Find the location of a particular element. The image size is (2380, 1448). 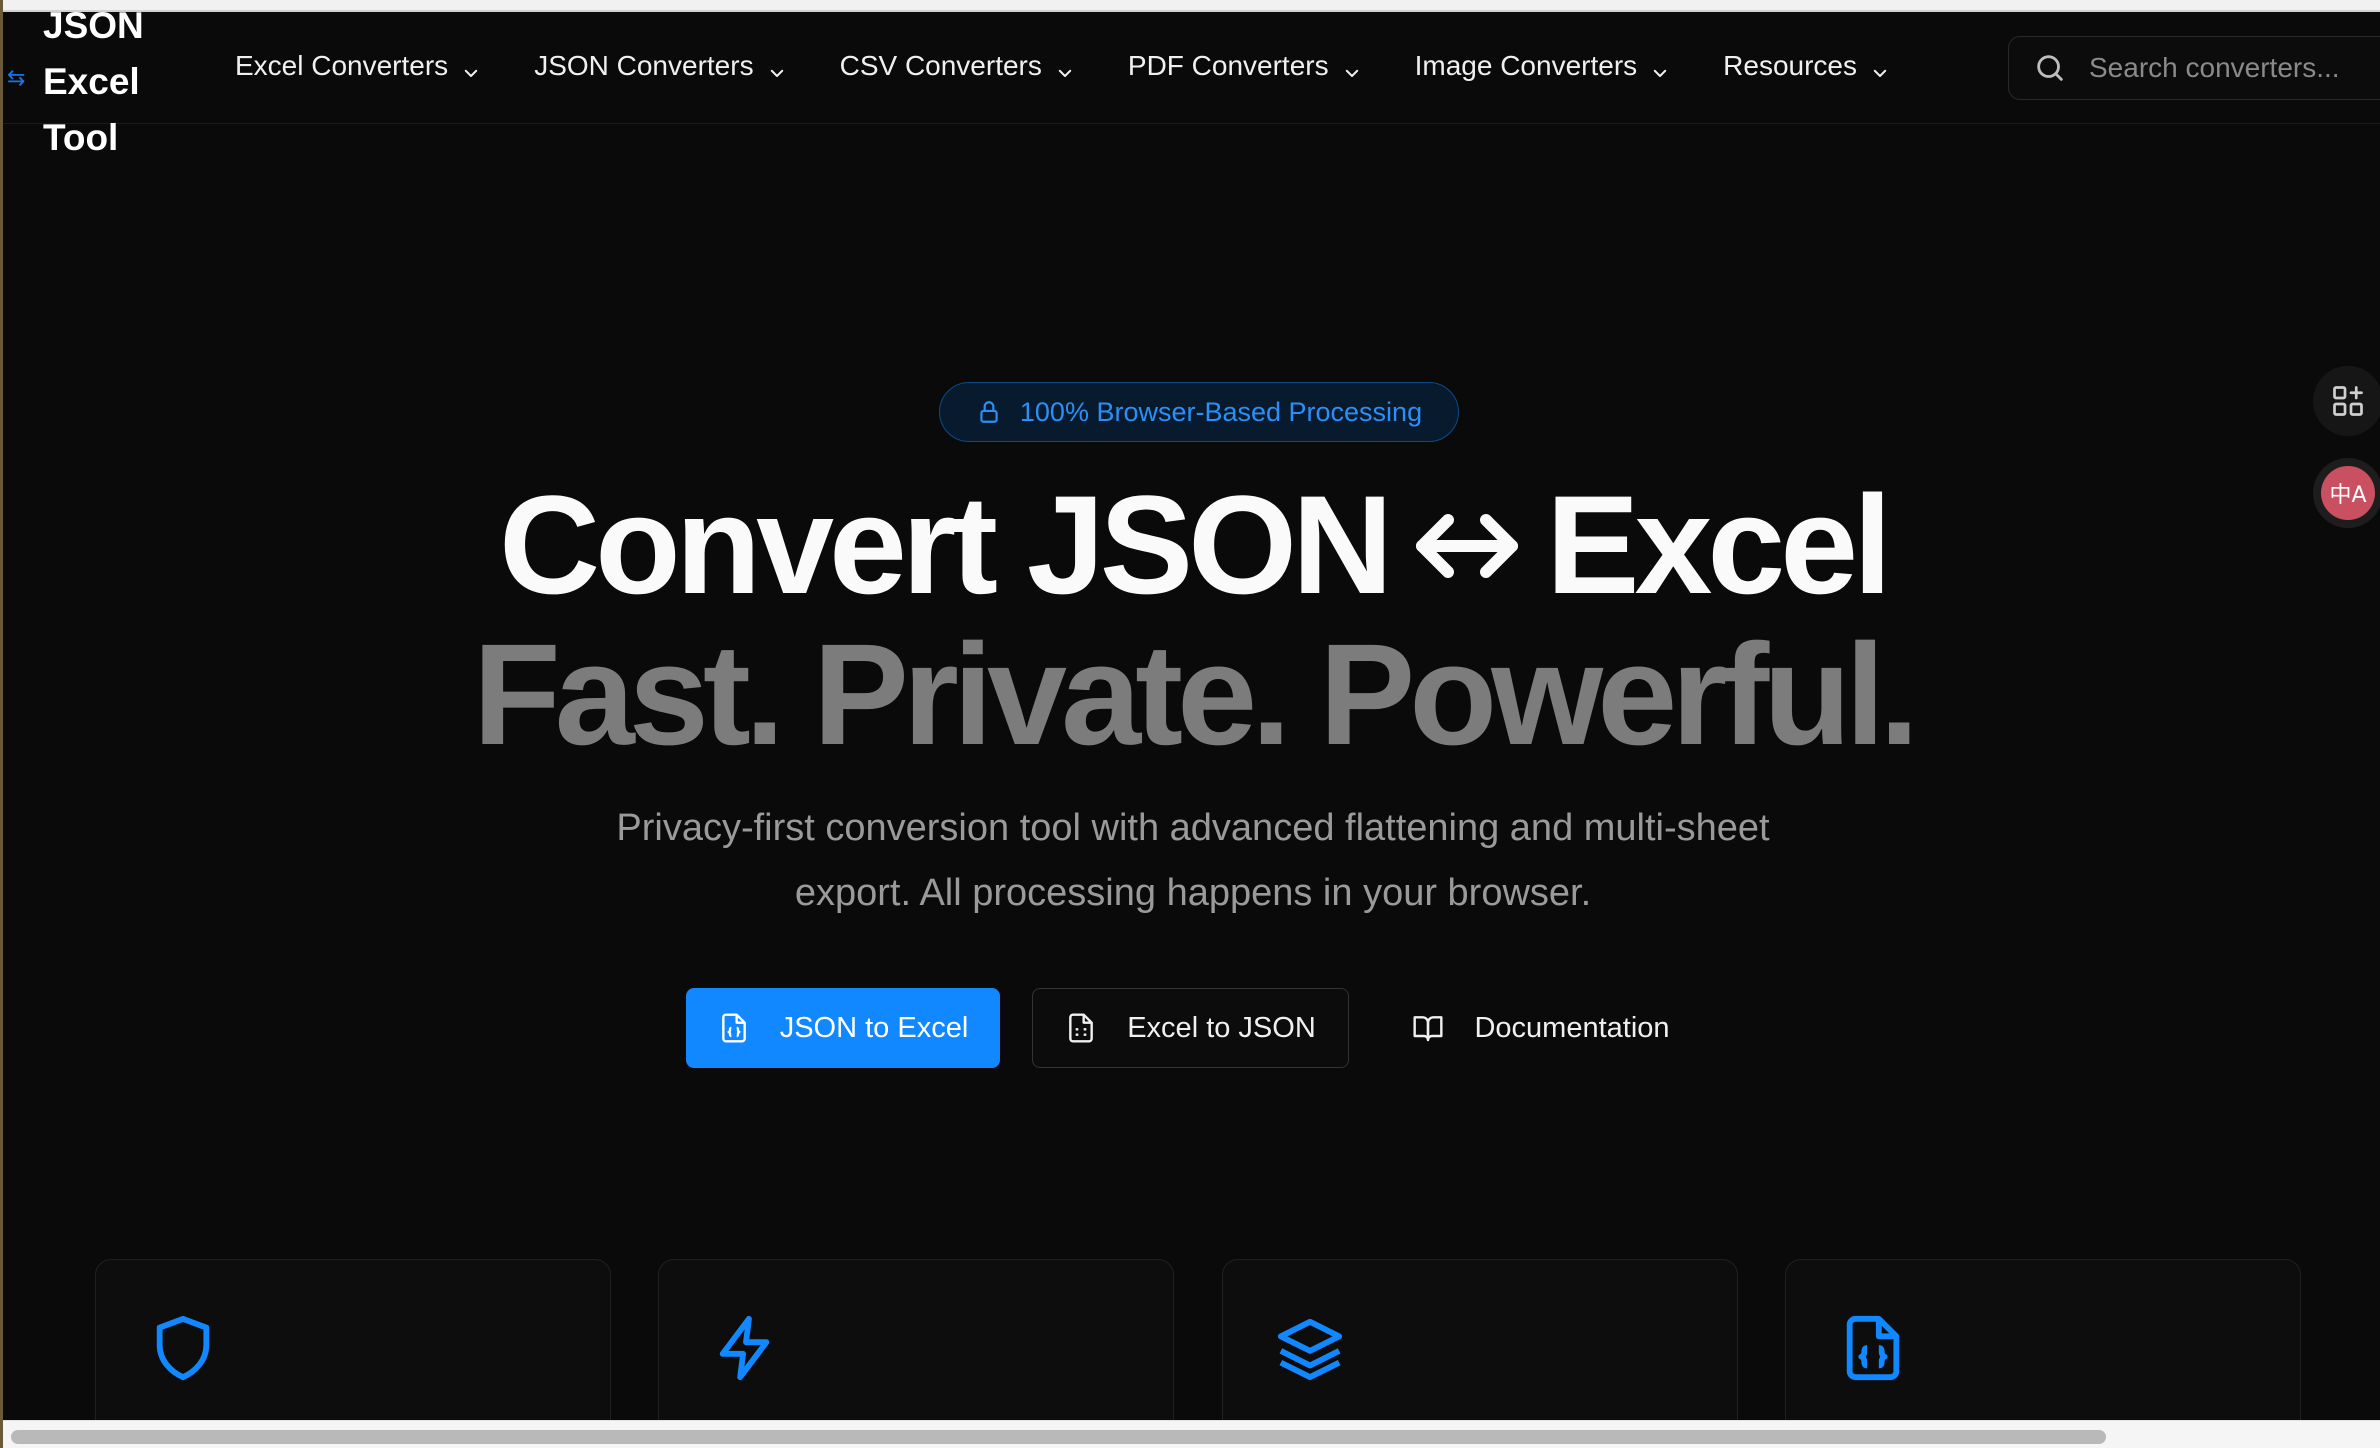

hero-title: Convert JSON Excel is located at coordinates (1191, 545).